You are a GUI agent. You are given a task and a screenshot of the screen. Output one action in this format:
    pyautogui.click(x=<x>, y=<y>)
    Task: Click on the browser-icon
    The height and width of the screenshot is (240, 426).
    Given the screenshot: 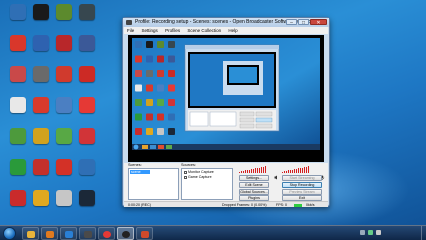 What is the action you would take?
    pyautogui.click(x=69, y=234)
    